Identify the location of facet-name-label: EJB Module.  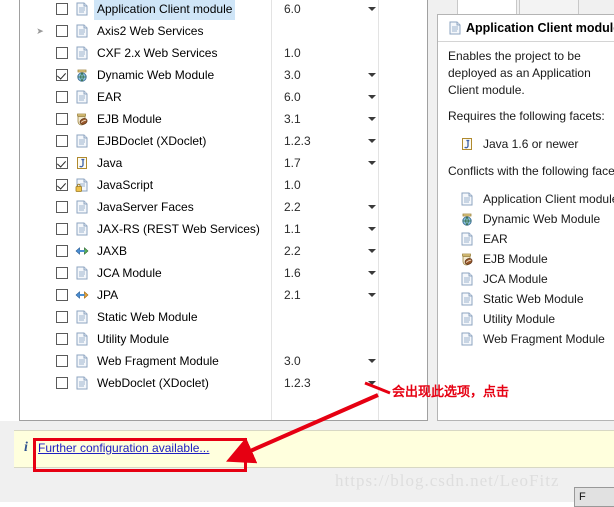
(515, 259).